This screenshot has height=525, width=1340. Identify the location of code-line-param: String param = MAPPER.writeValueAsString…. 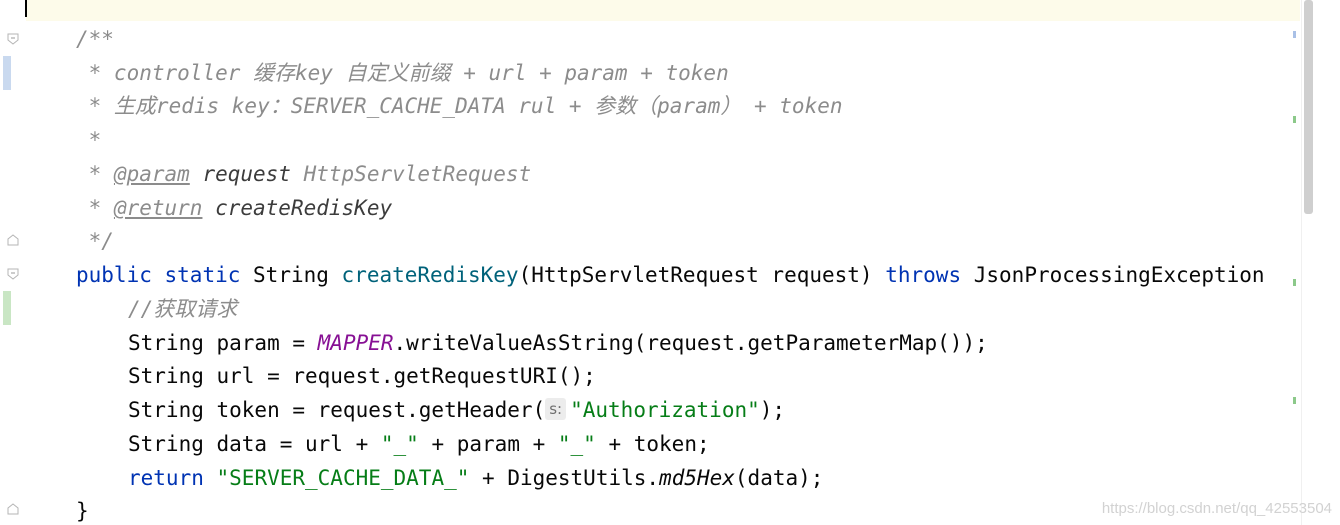
(558, 343).